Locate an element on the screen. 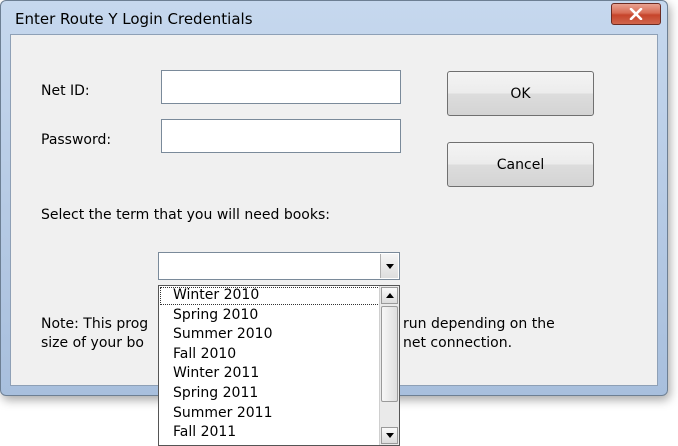 Image resolution: width=678 pixels, height=446 pixels. title-bar: Enter Route Y Login Credentials is located at coordinates (334, 16).